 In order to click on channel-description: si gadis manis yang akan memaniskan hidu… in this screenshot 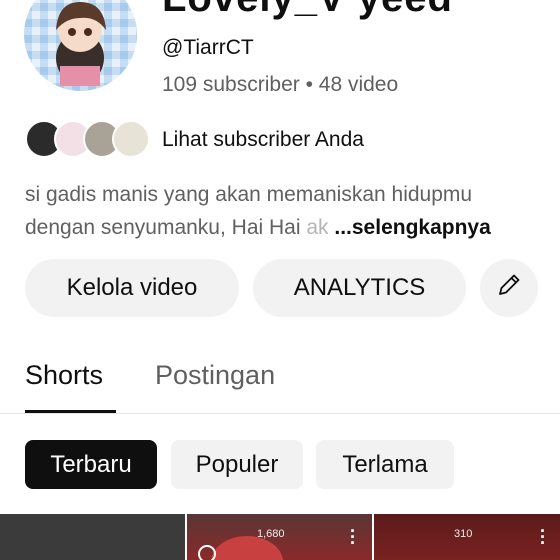, I will do `click(282, 211)`.